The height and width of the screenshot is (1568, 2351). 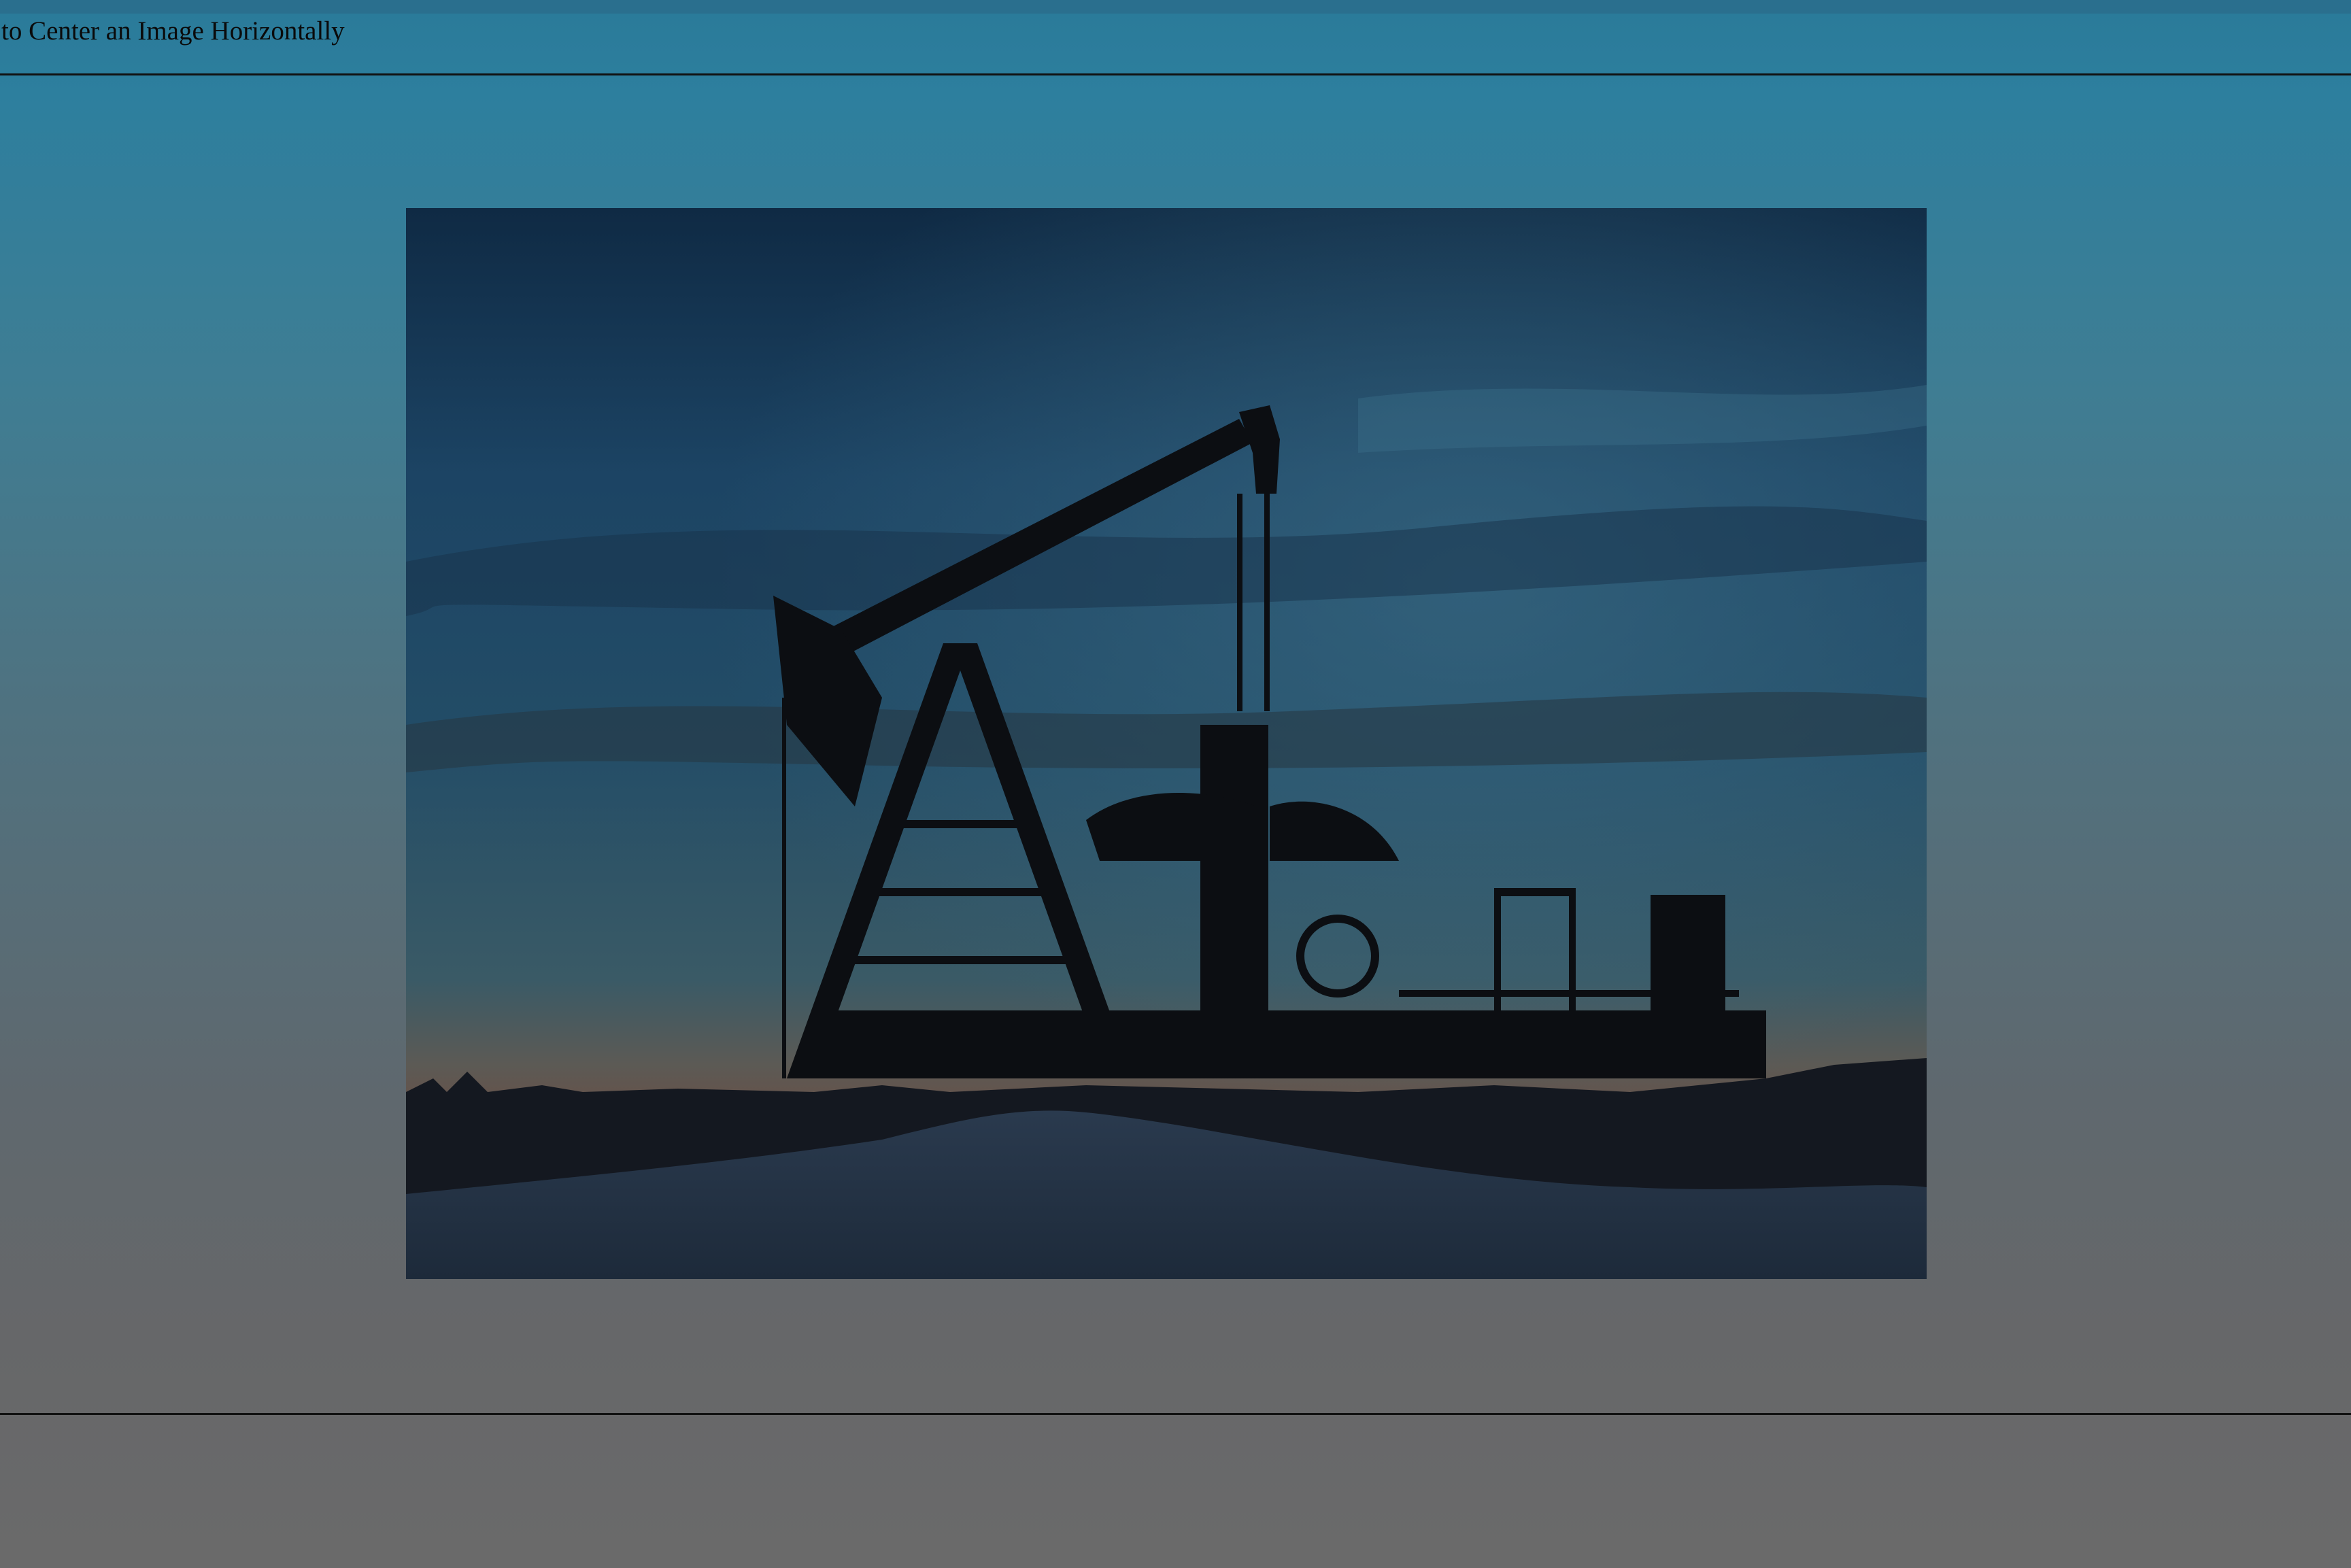 What do you see at coordinates (1175, 74) in the screenshot?
I see `header-divider` at bounding box center [1175, 74].